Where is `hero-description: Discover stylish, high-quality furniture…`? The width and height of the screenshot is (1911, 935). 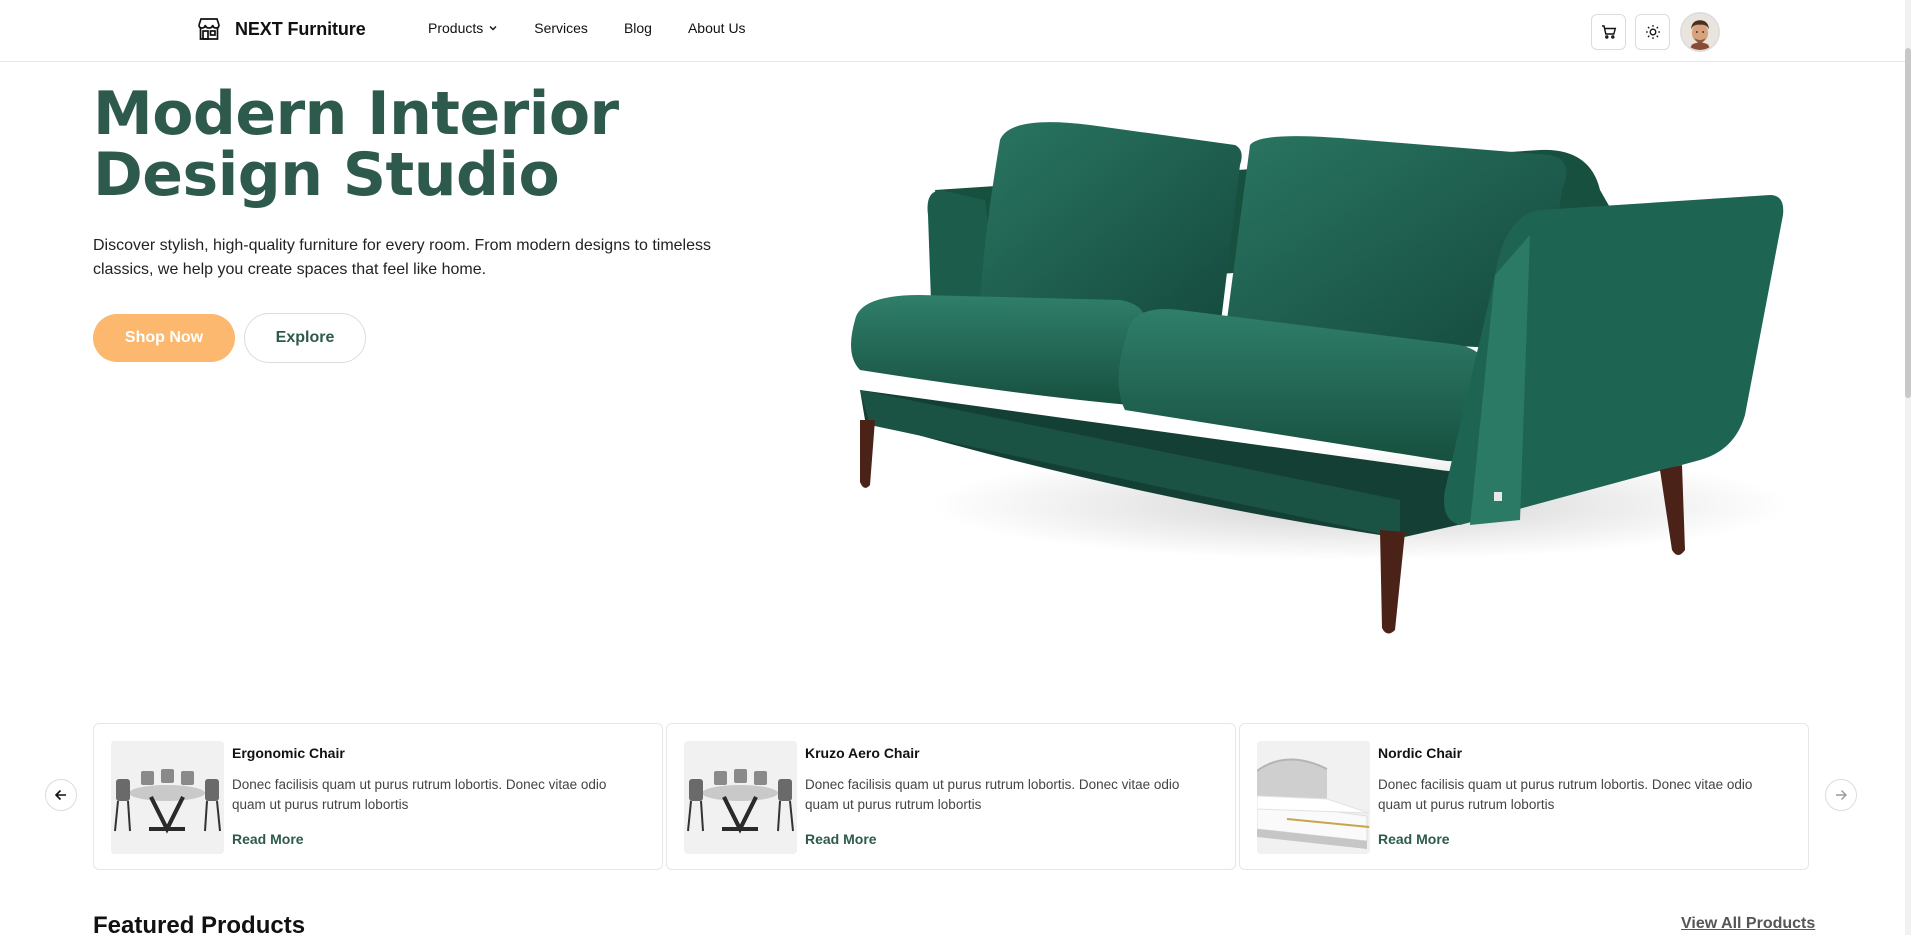 hero-description: Discover stylish, high-quality furniture… is located at coordinates (402, 257).